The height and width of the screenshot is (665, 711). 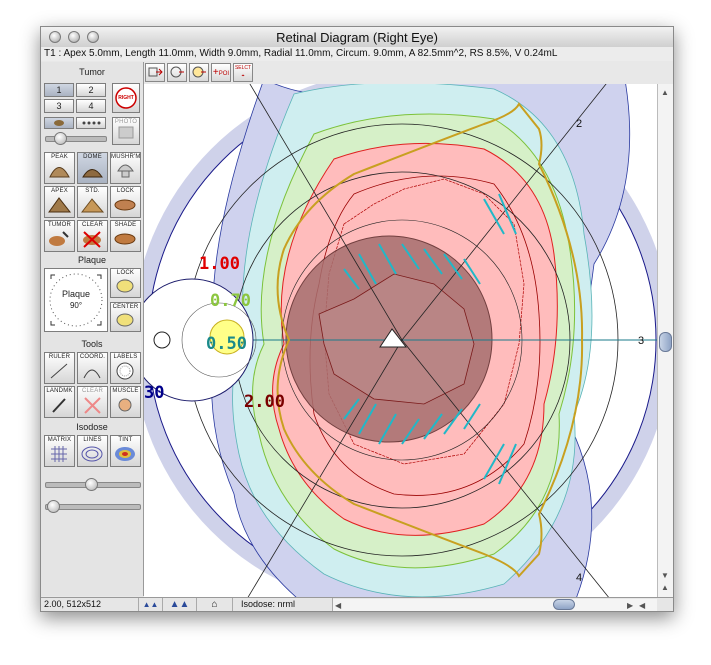 I want to click on shade-button: SHADE, so click(x=125, y=236).